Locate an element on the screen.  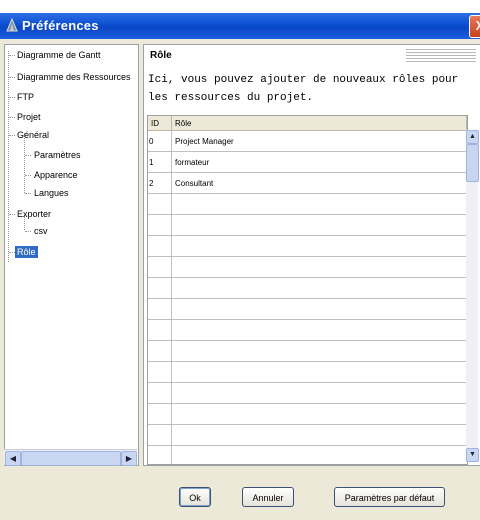
close-button: X is located at coordinates (474, 26).